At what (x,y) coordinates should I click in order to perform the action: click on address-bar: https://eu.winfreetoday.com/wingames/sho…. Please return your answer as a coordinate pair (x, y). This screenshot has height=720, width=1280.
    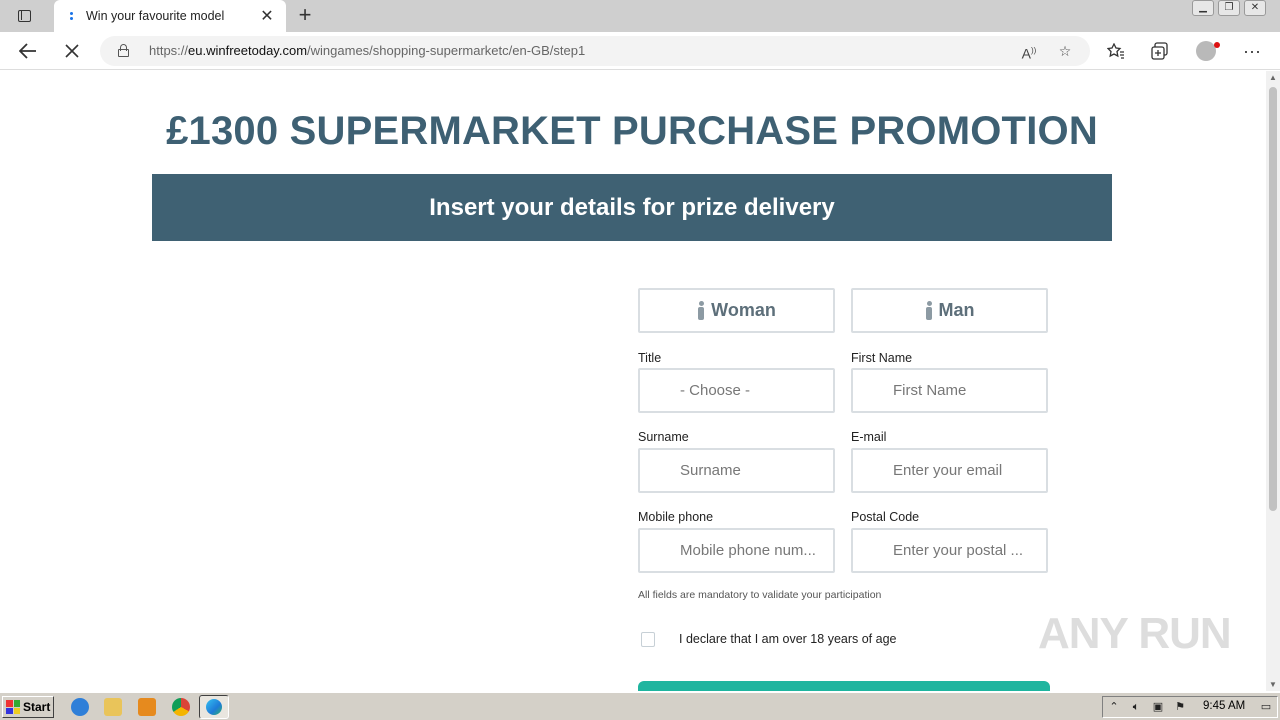
    Looking at the image, I should click on (595, 51).